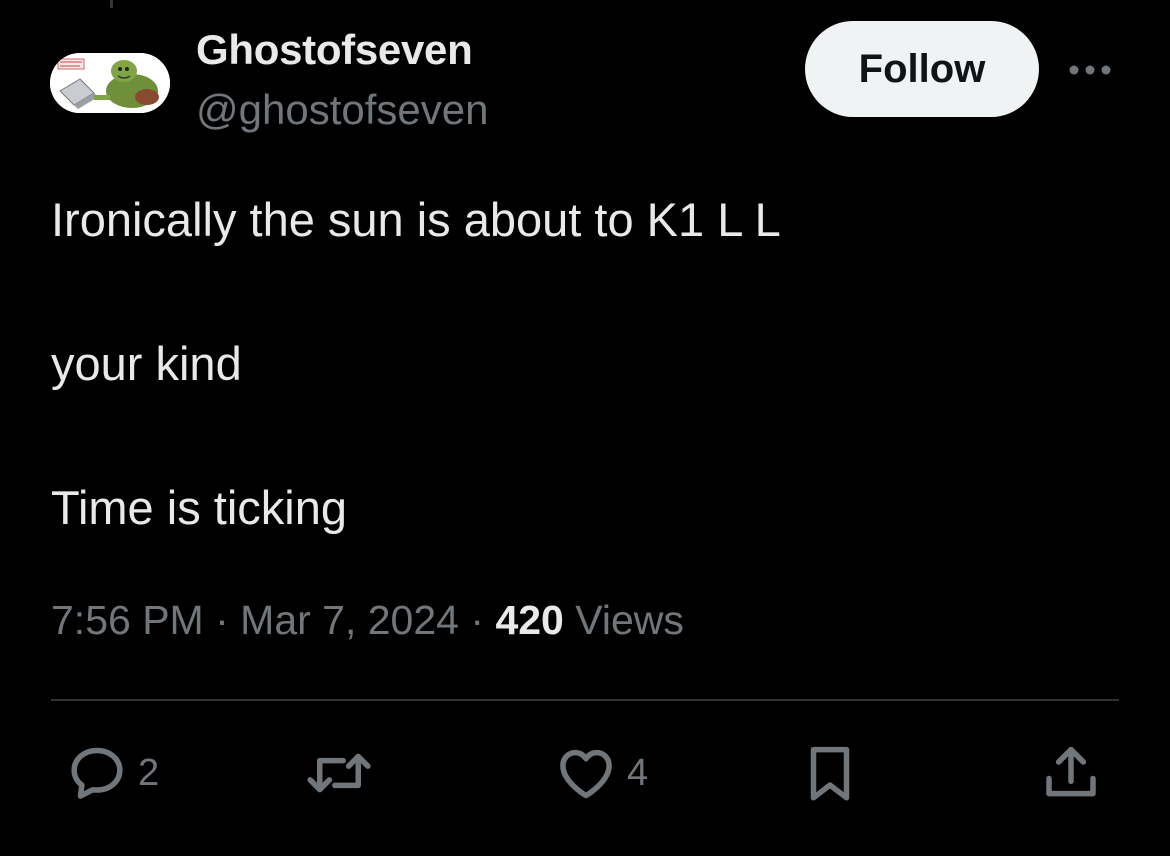  I want to click on tweet-text-line: your kind, so click(146, 363).